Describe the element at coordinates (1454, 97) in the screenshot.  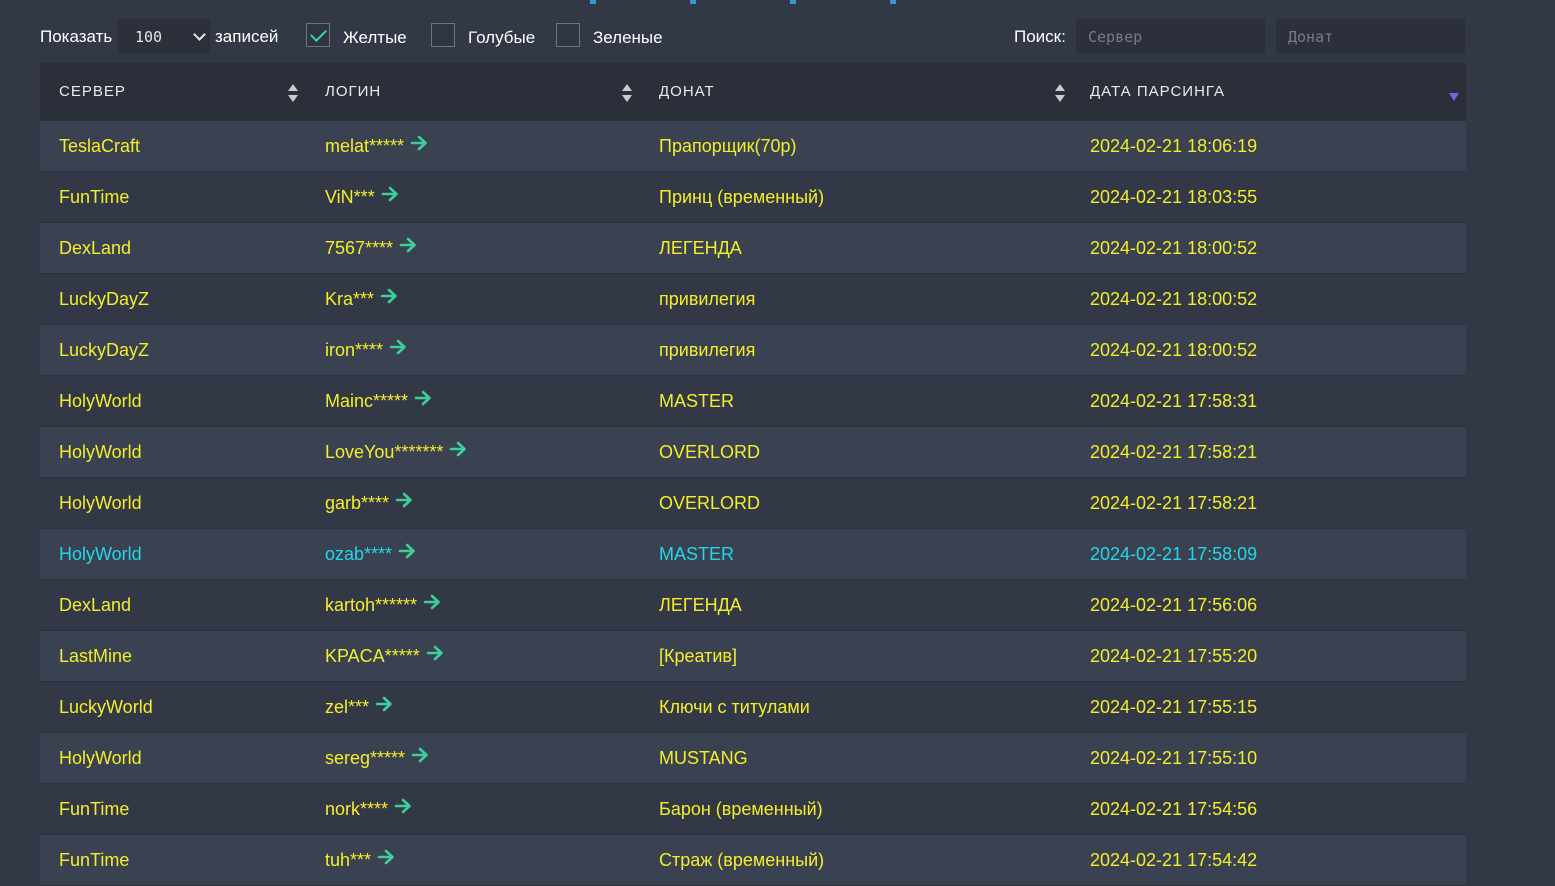
I see `sort-desc-icon` at that location.